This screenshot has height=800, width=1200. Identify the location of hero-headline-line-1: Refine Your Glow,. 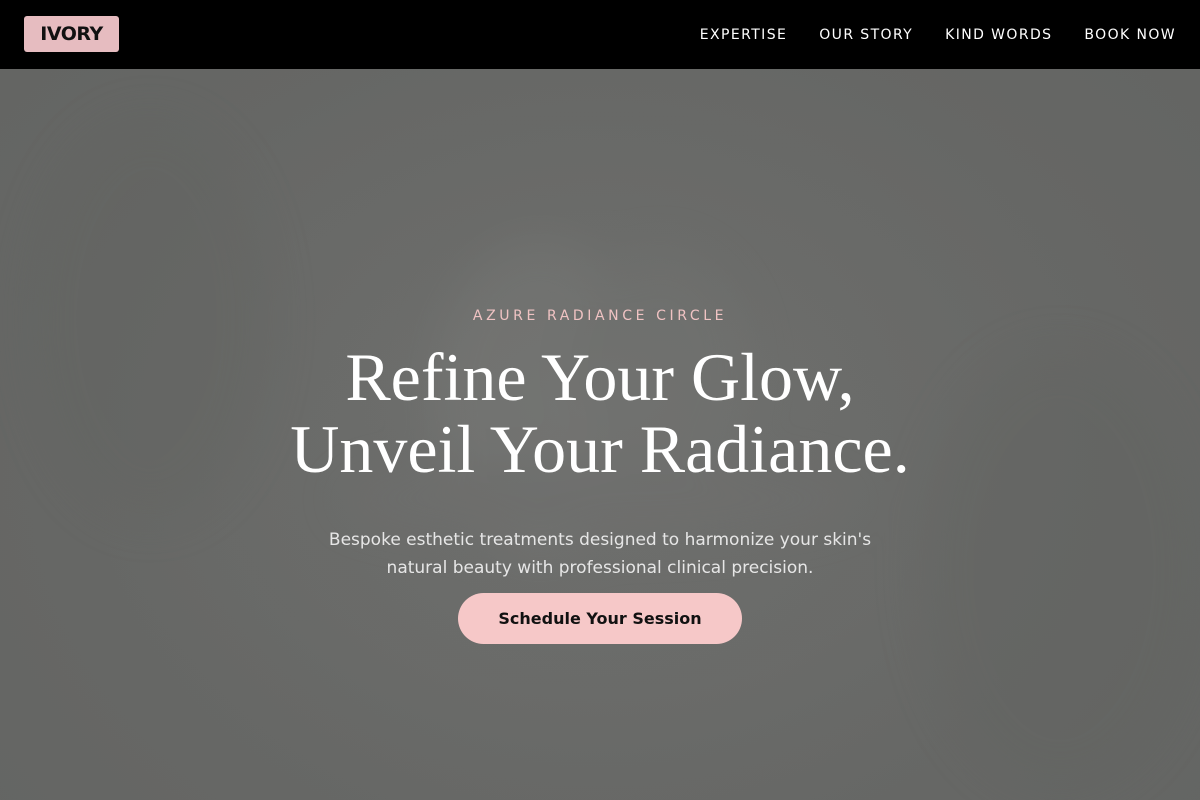
(600, 377).